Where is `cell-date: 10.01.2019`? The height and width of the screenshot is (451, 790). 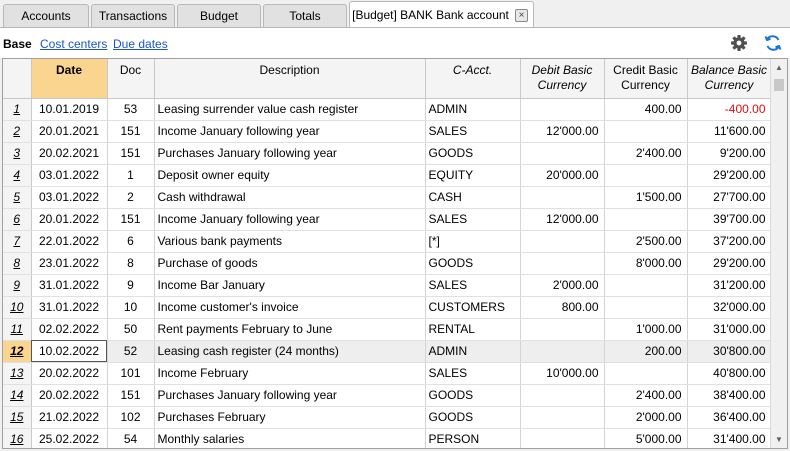 cell-date: 10.01.2019 is located at coordinates (69, 109).